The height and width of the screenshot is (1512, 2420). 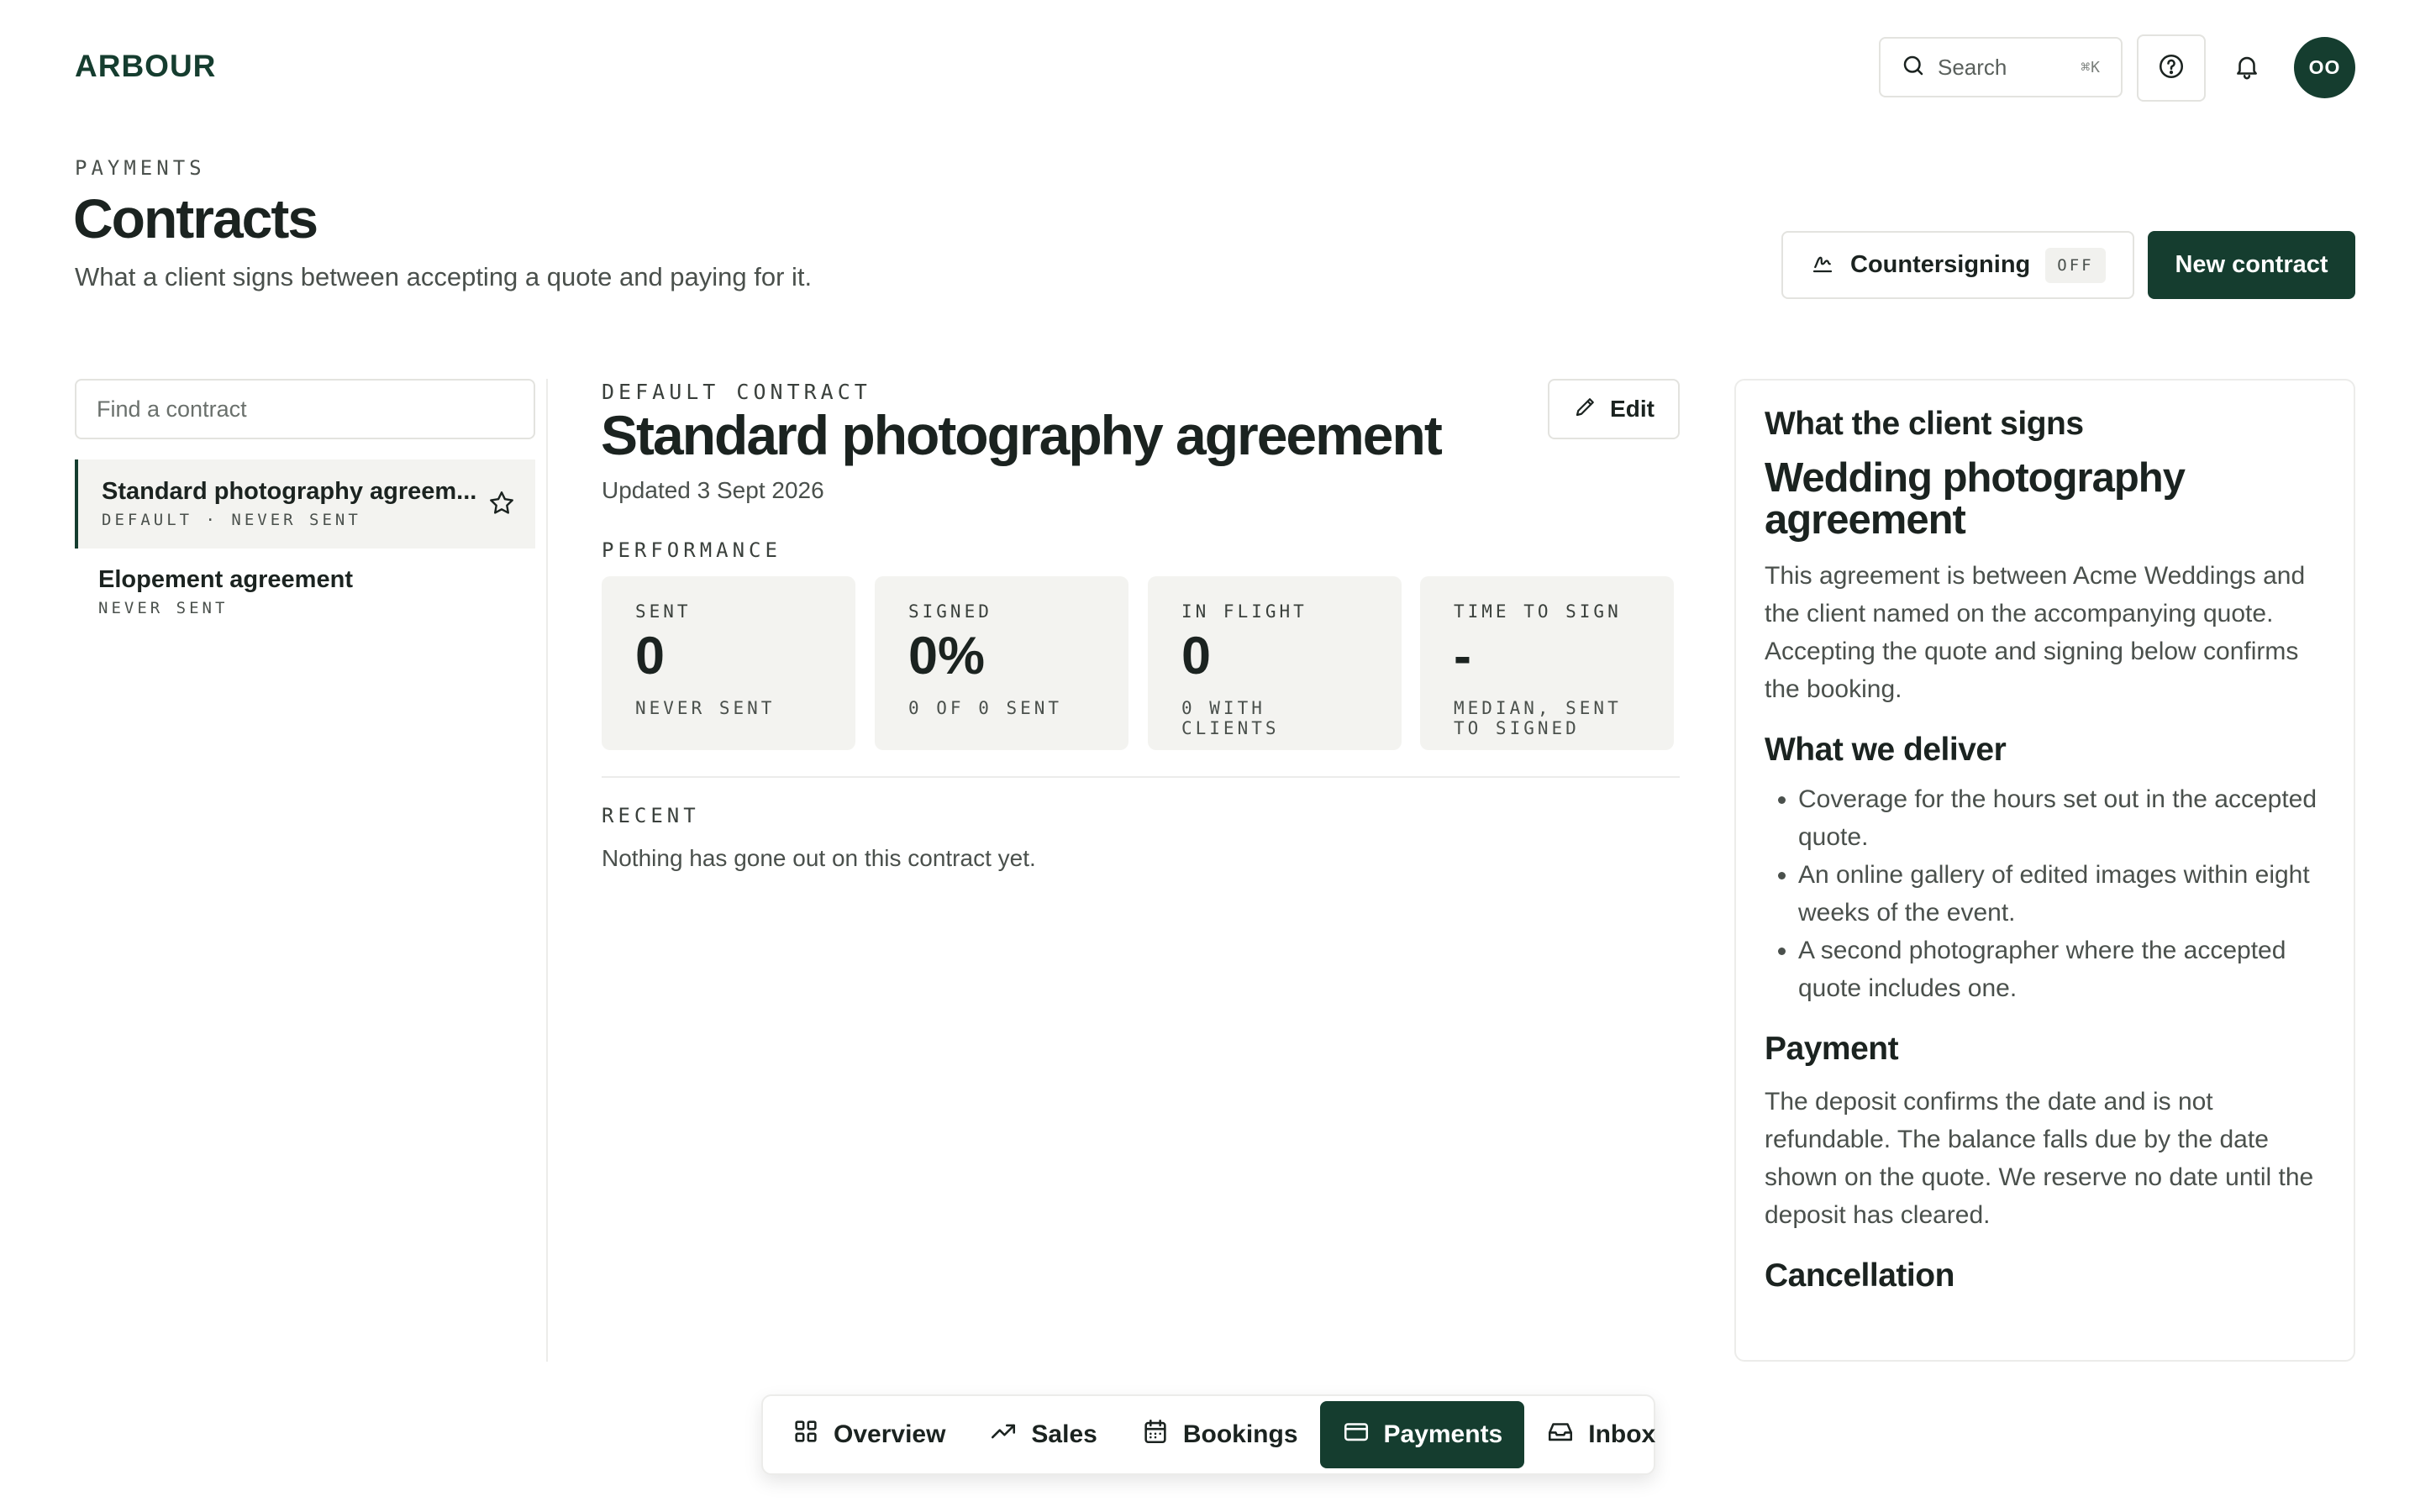 I want to click on page-title: Contracts, so click(x=195, y=218).